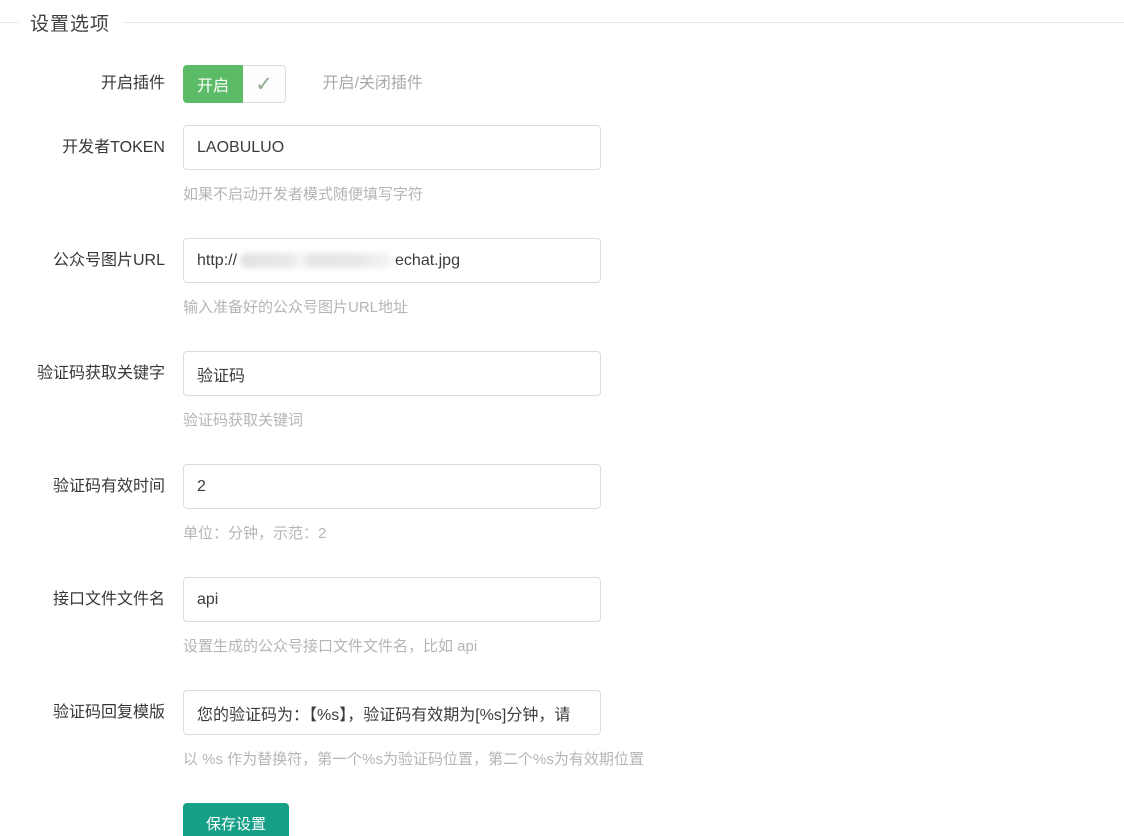 The image size is (1124, 836). What do you see at coordinates (413, 759) in the screenshot?
I see `reply-template-hint: 以 %s 作为替换符，第一个%s为验证码位置，第二个%s为有效期位置` at bounding box center [413, 759].